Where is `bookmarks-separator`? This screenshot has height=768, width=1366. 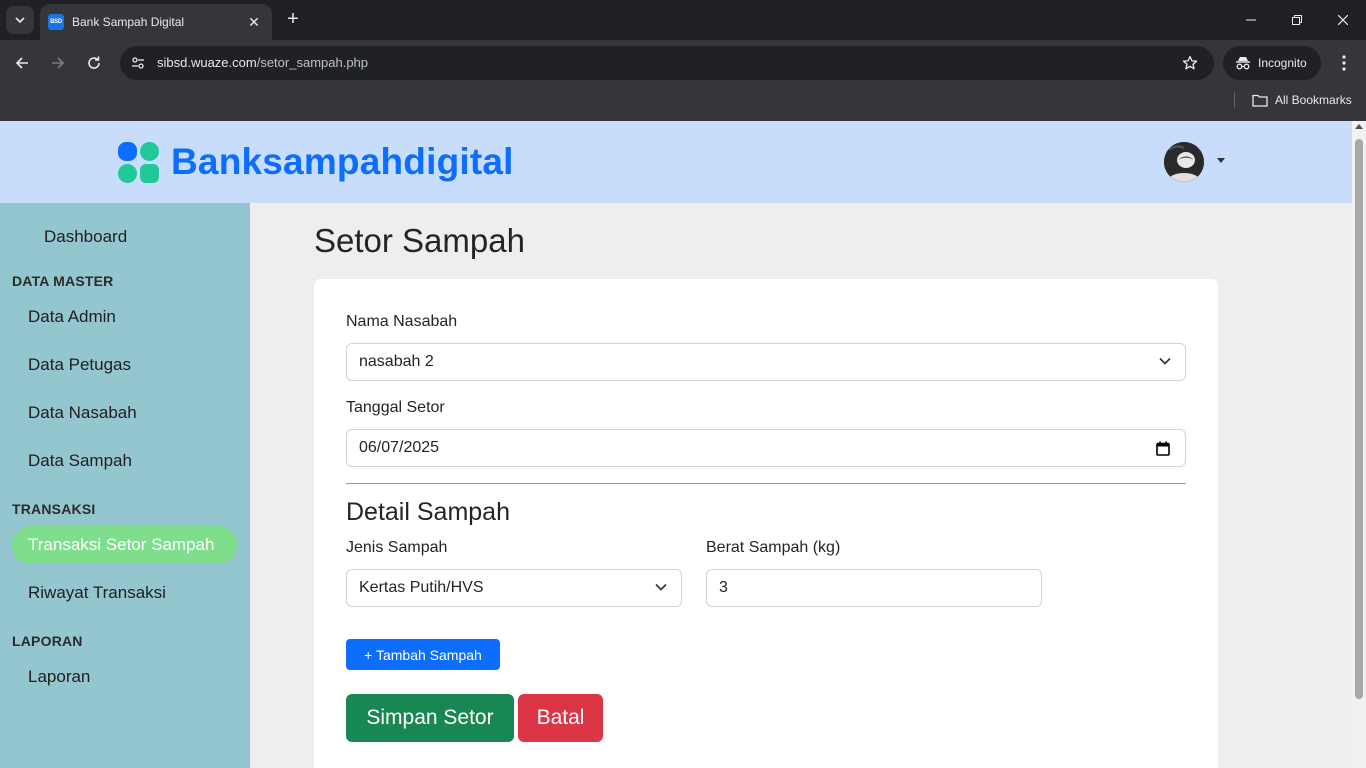 bookmarks-separator is located at coordinates (1234, 100).